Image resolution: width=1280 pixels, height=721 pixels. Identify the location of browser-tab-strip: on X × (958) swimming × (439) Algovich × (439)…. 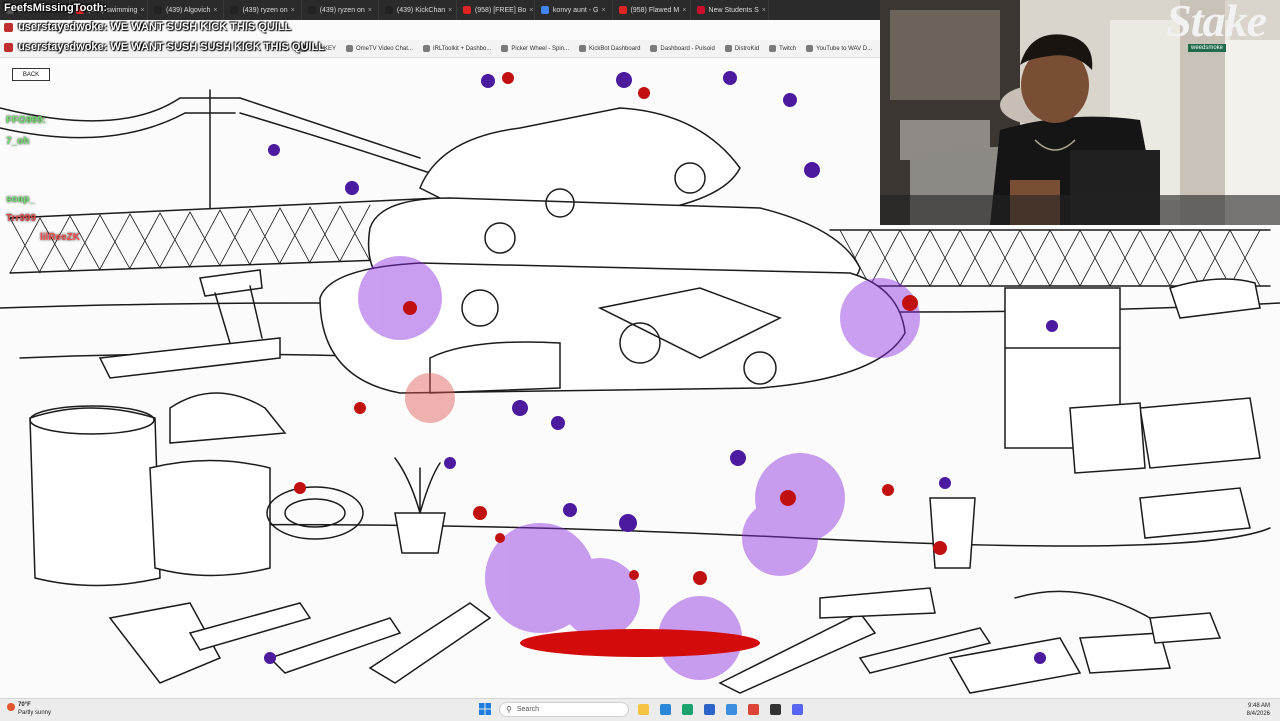
(440, 10).